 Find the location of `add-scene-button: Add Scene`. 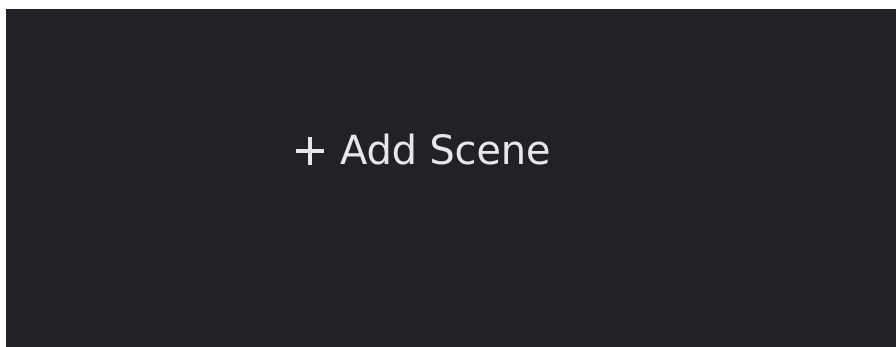

add-scene-button: Add Scene is located at coordinates (421, 151).